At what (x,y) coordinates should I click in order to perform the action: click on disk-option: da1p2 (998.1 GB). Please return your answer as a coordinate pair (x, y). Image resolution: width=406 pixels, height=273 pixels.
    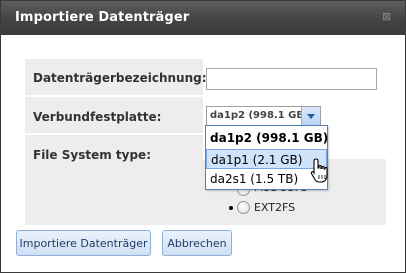
    Looking at the image, I should click on (267, 138).